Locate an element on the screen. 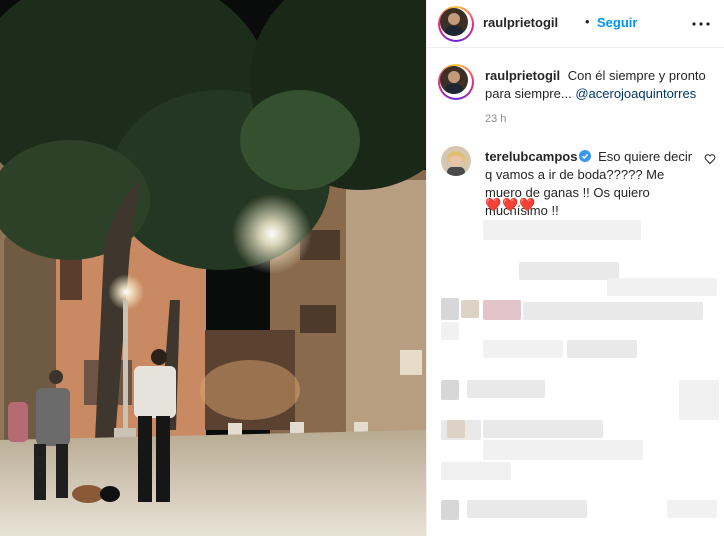 The image size is (724, 536). heart-outline-icon is located at coordinates (710, 159).